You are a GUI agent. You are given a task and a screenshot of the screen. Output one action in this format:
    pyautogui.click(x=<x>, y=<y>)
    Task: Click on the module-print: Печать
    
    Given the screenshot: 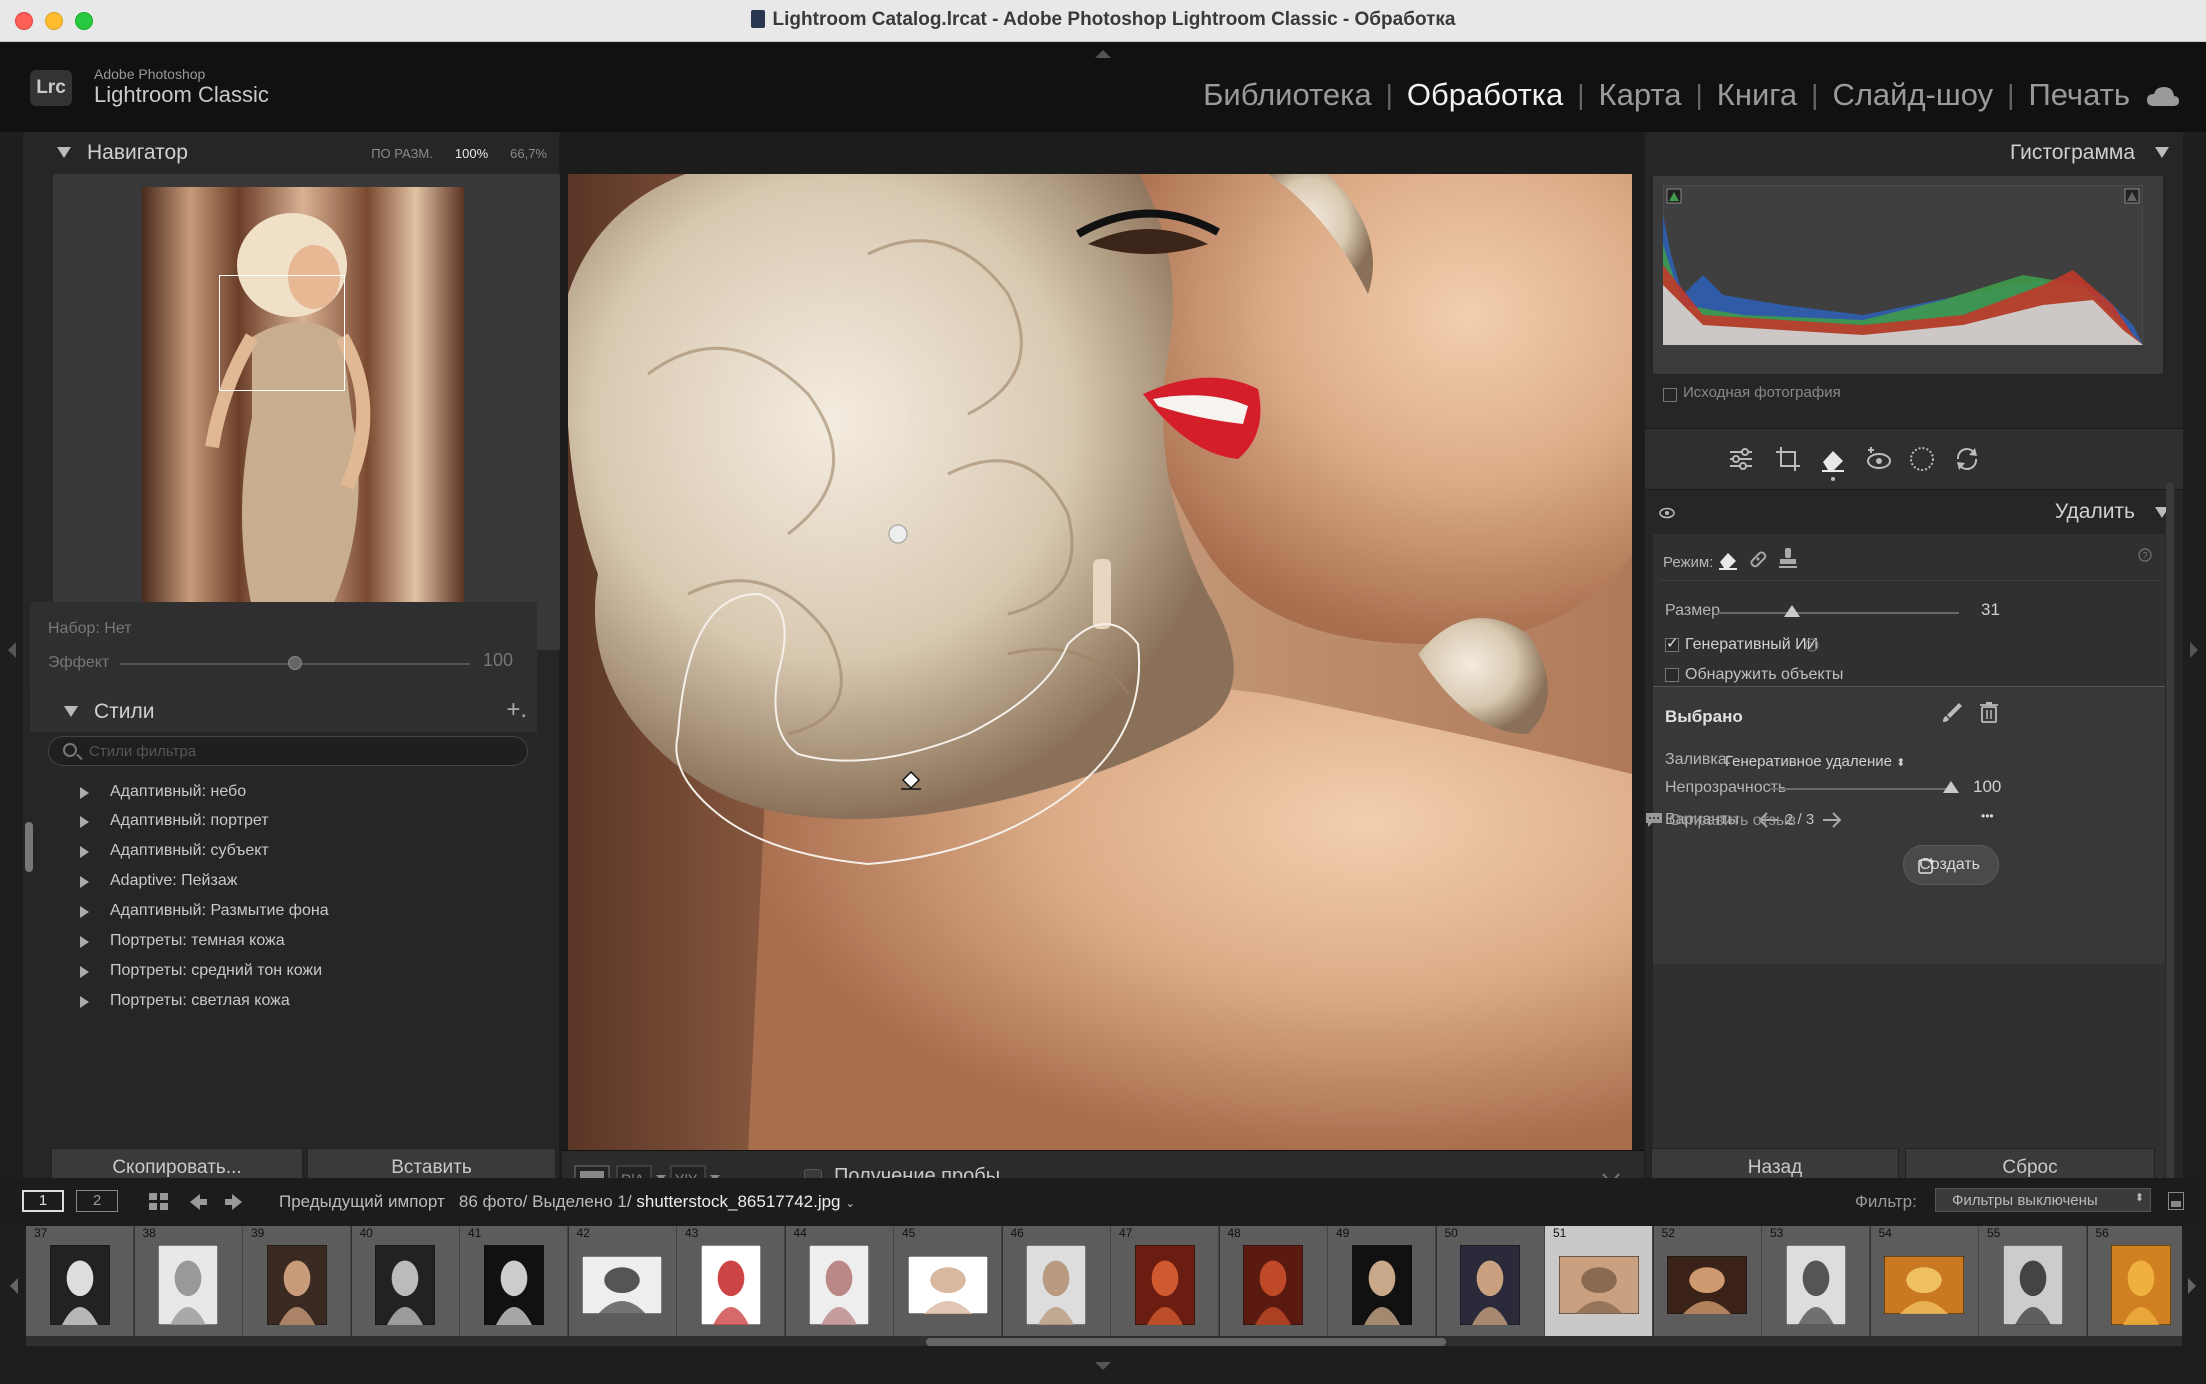 What is the action you would take?
    pyautogui.click(x=2079, y=95)
    